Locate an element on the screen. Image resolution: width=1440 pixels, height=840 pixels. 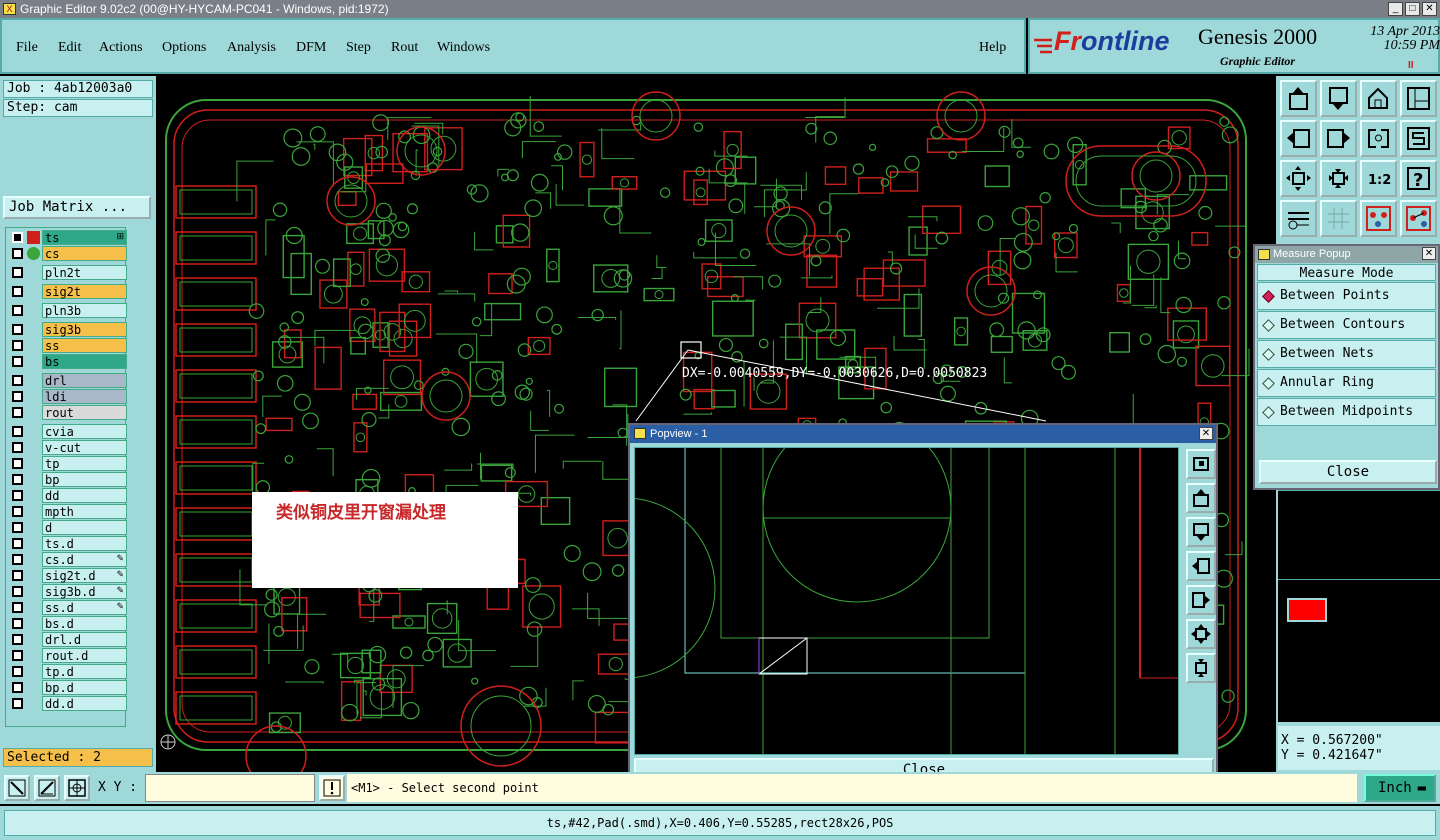
maximize-button: □ is located at coordinates (1412, 9).